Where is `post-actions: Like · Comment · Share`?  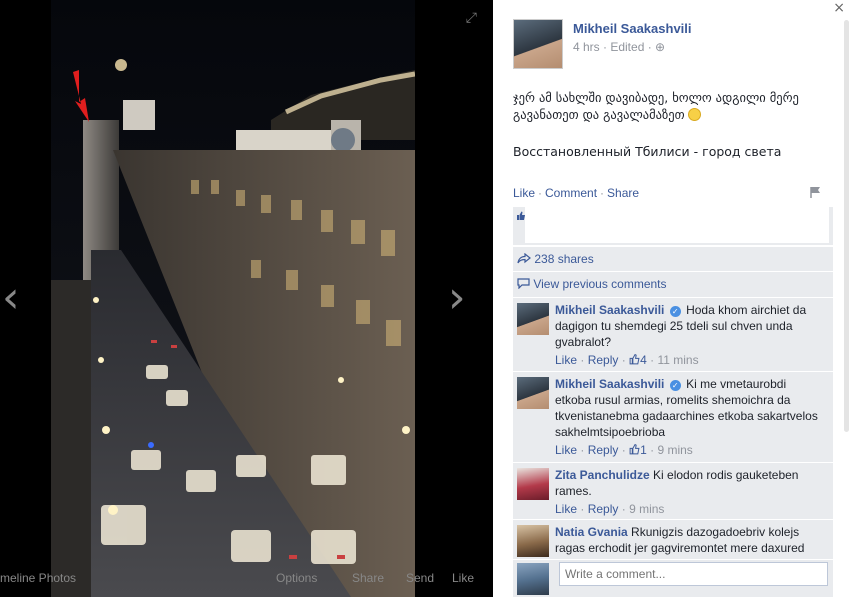 post-actions: Like · Comment · Share is located at coordinates (576, 193).